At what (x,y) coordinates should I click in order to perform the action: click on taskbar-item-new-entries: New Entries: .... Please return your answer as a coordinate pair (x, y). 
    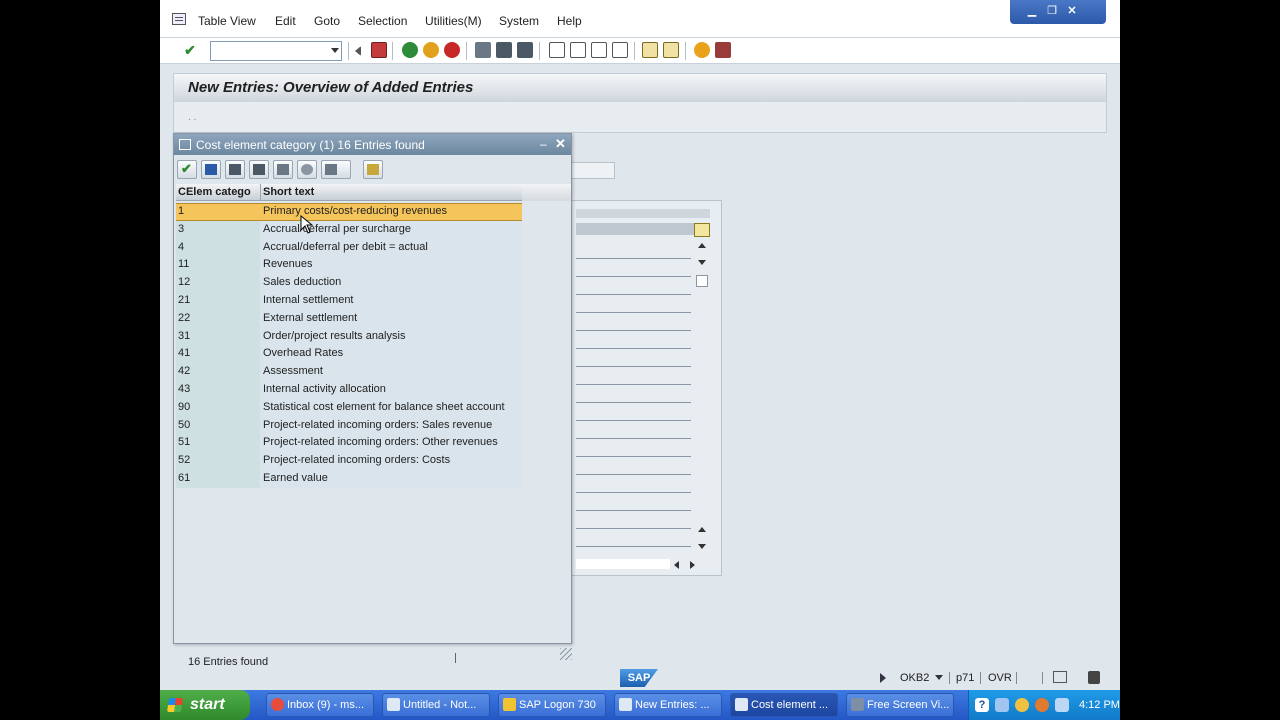
    Looking at the image, I should click on (668, 705).